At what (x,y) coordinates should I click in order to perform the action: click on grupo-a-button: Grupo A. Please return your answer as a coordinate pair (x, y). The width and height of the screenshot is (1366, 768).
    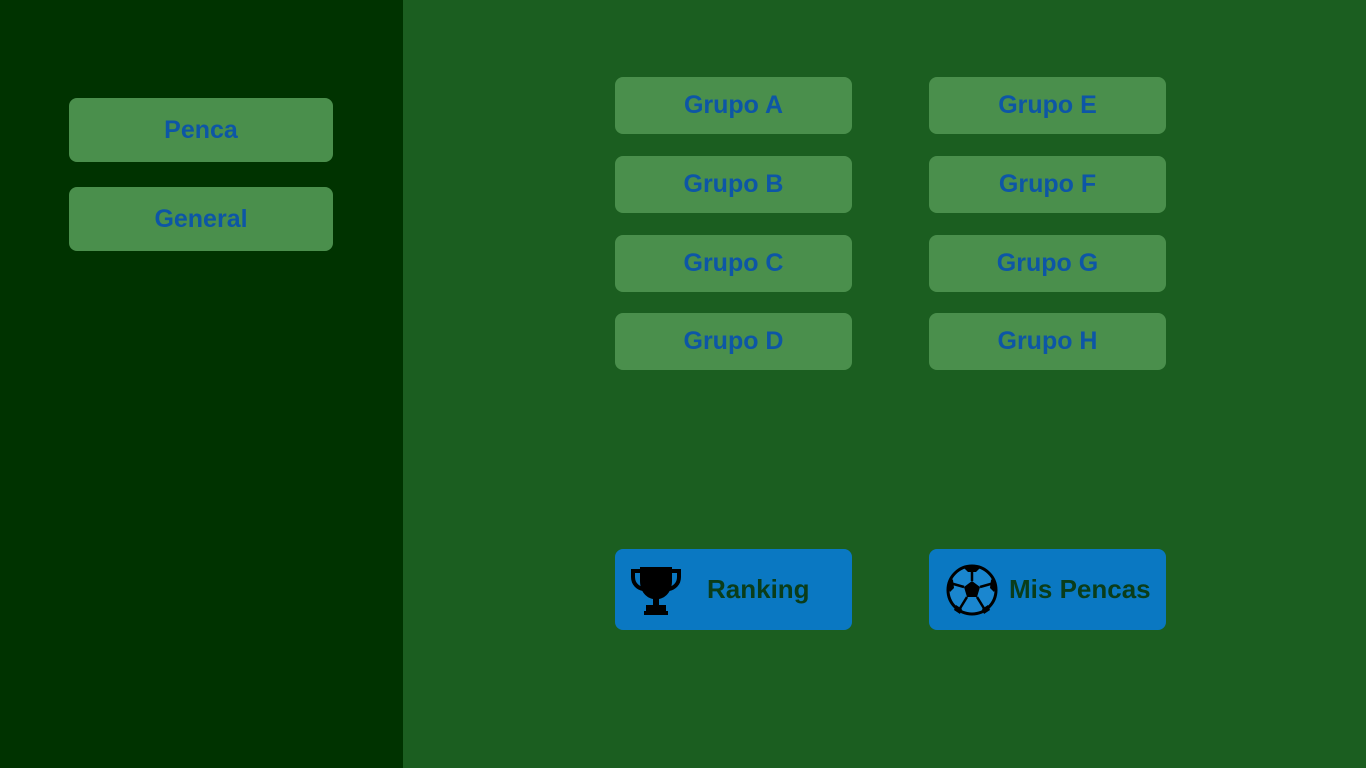
    Looking at the image, I should click on (733, 105).